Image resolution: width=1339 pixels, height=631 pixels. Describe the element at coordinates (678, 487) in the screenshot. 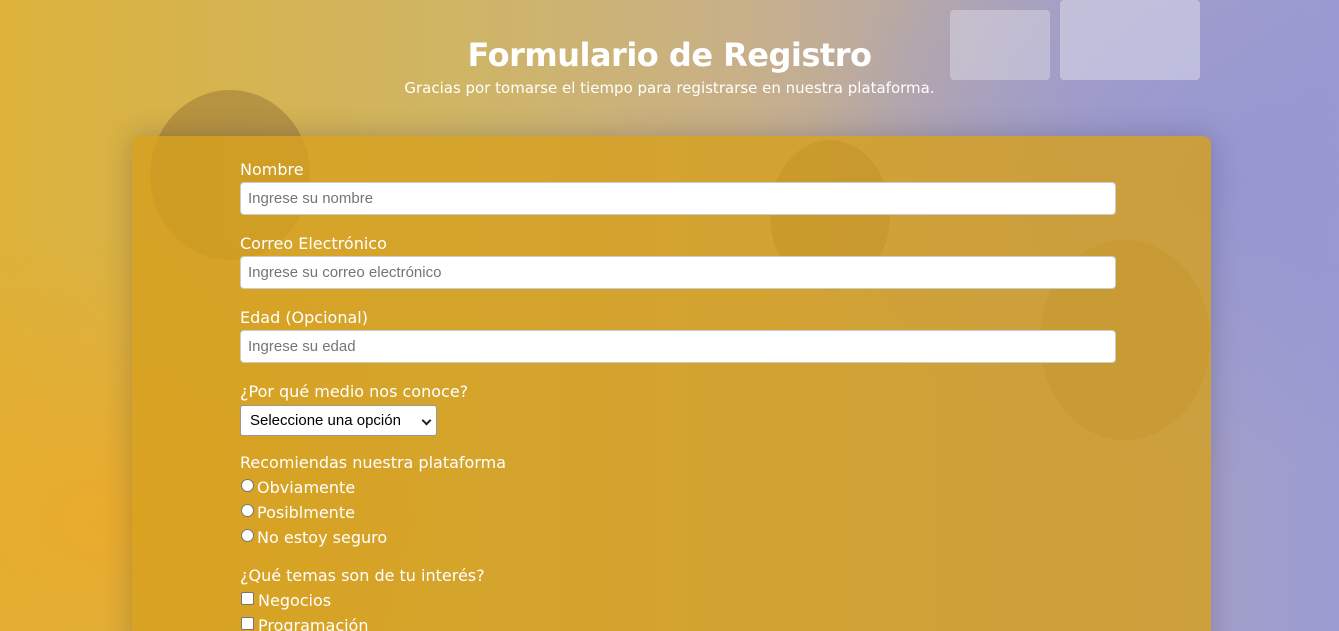

I see `radio-option: Obviamente` at that location.